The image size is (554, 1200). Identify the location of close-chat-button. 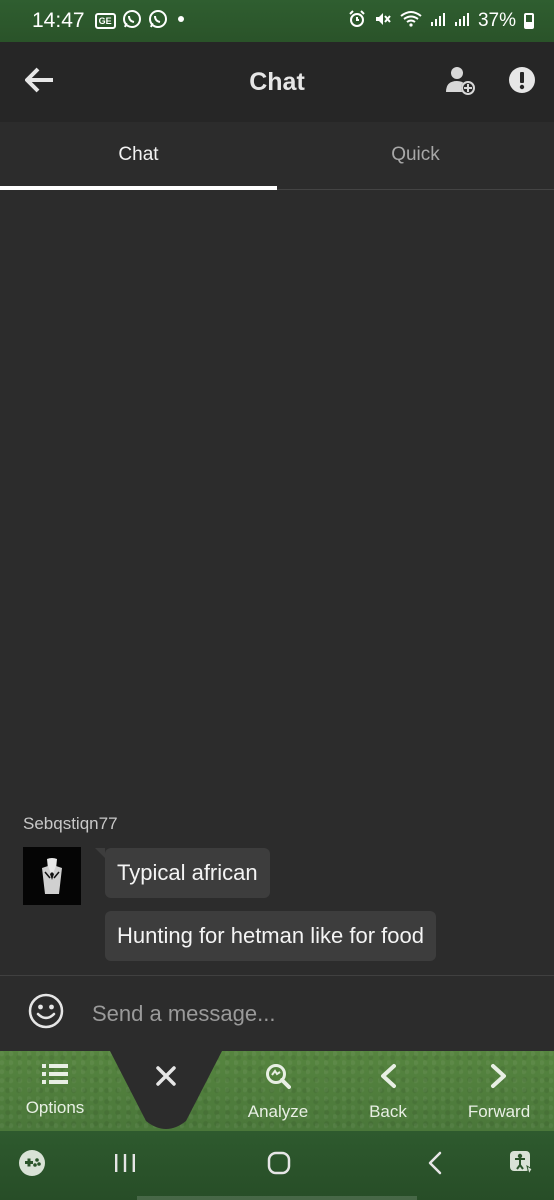
(166, 1091).